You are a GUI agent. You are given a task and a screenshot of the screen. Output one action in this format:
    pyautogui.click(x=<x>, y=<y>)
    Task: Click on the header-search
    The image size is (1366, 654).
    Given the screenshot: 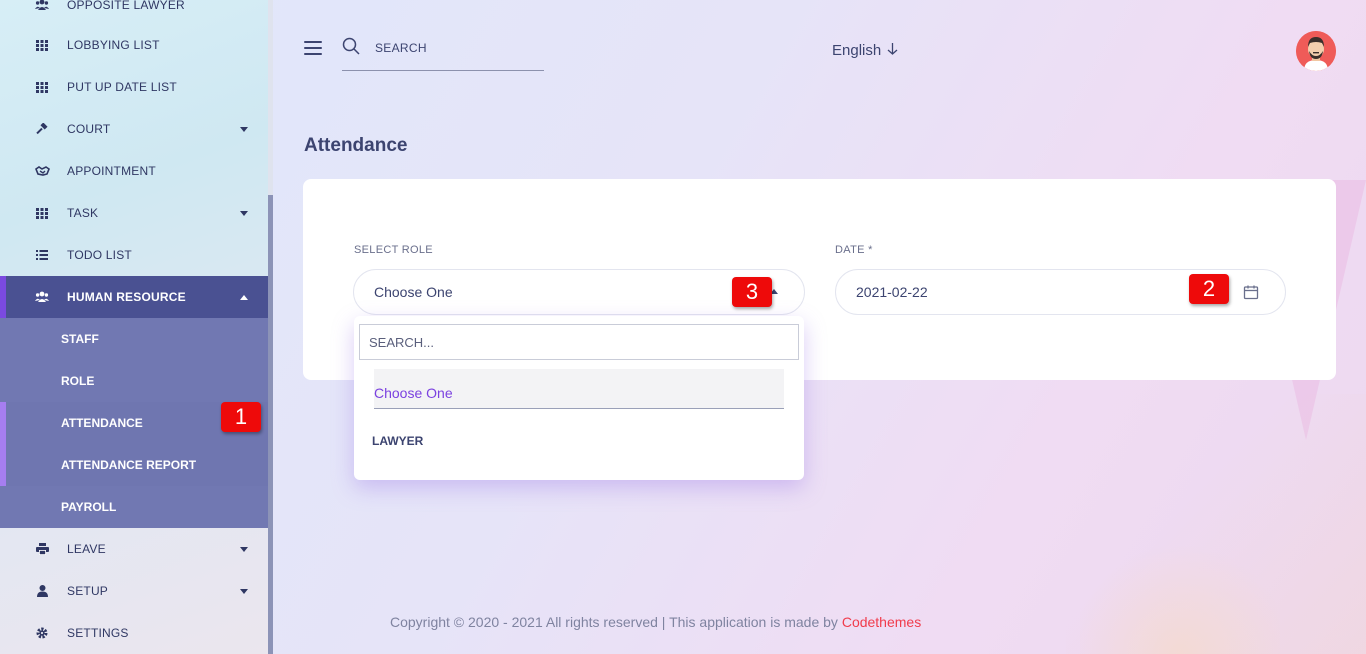 What is the action you would take?
    pyautogui.click(x=443, y=53)
    